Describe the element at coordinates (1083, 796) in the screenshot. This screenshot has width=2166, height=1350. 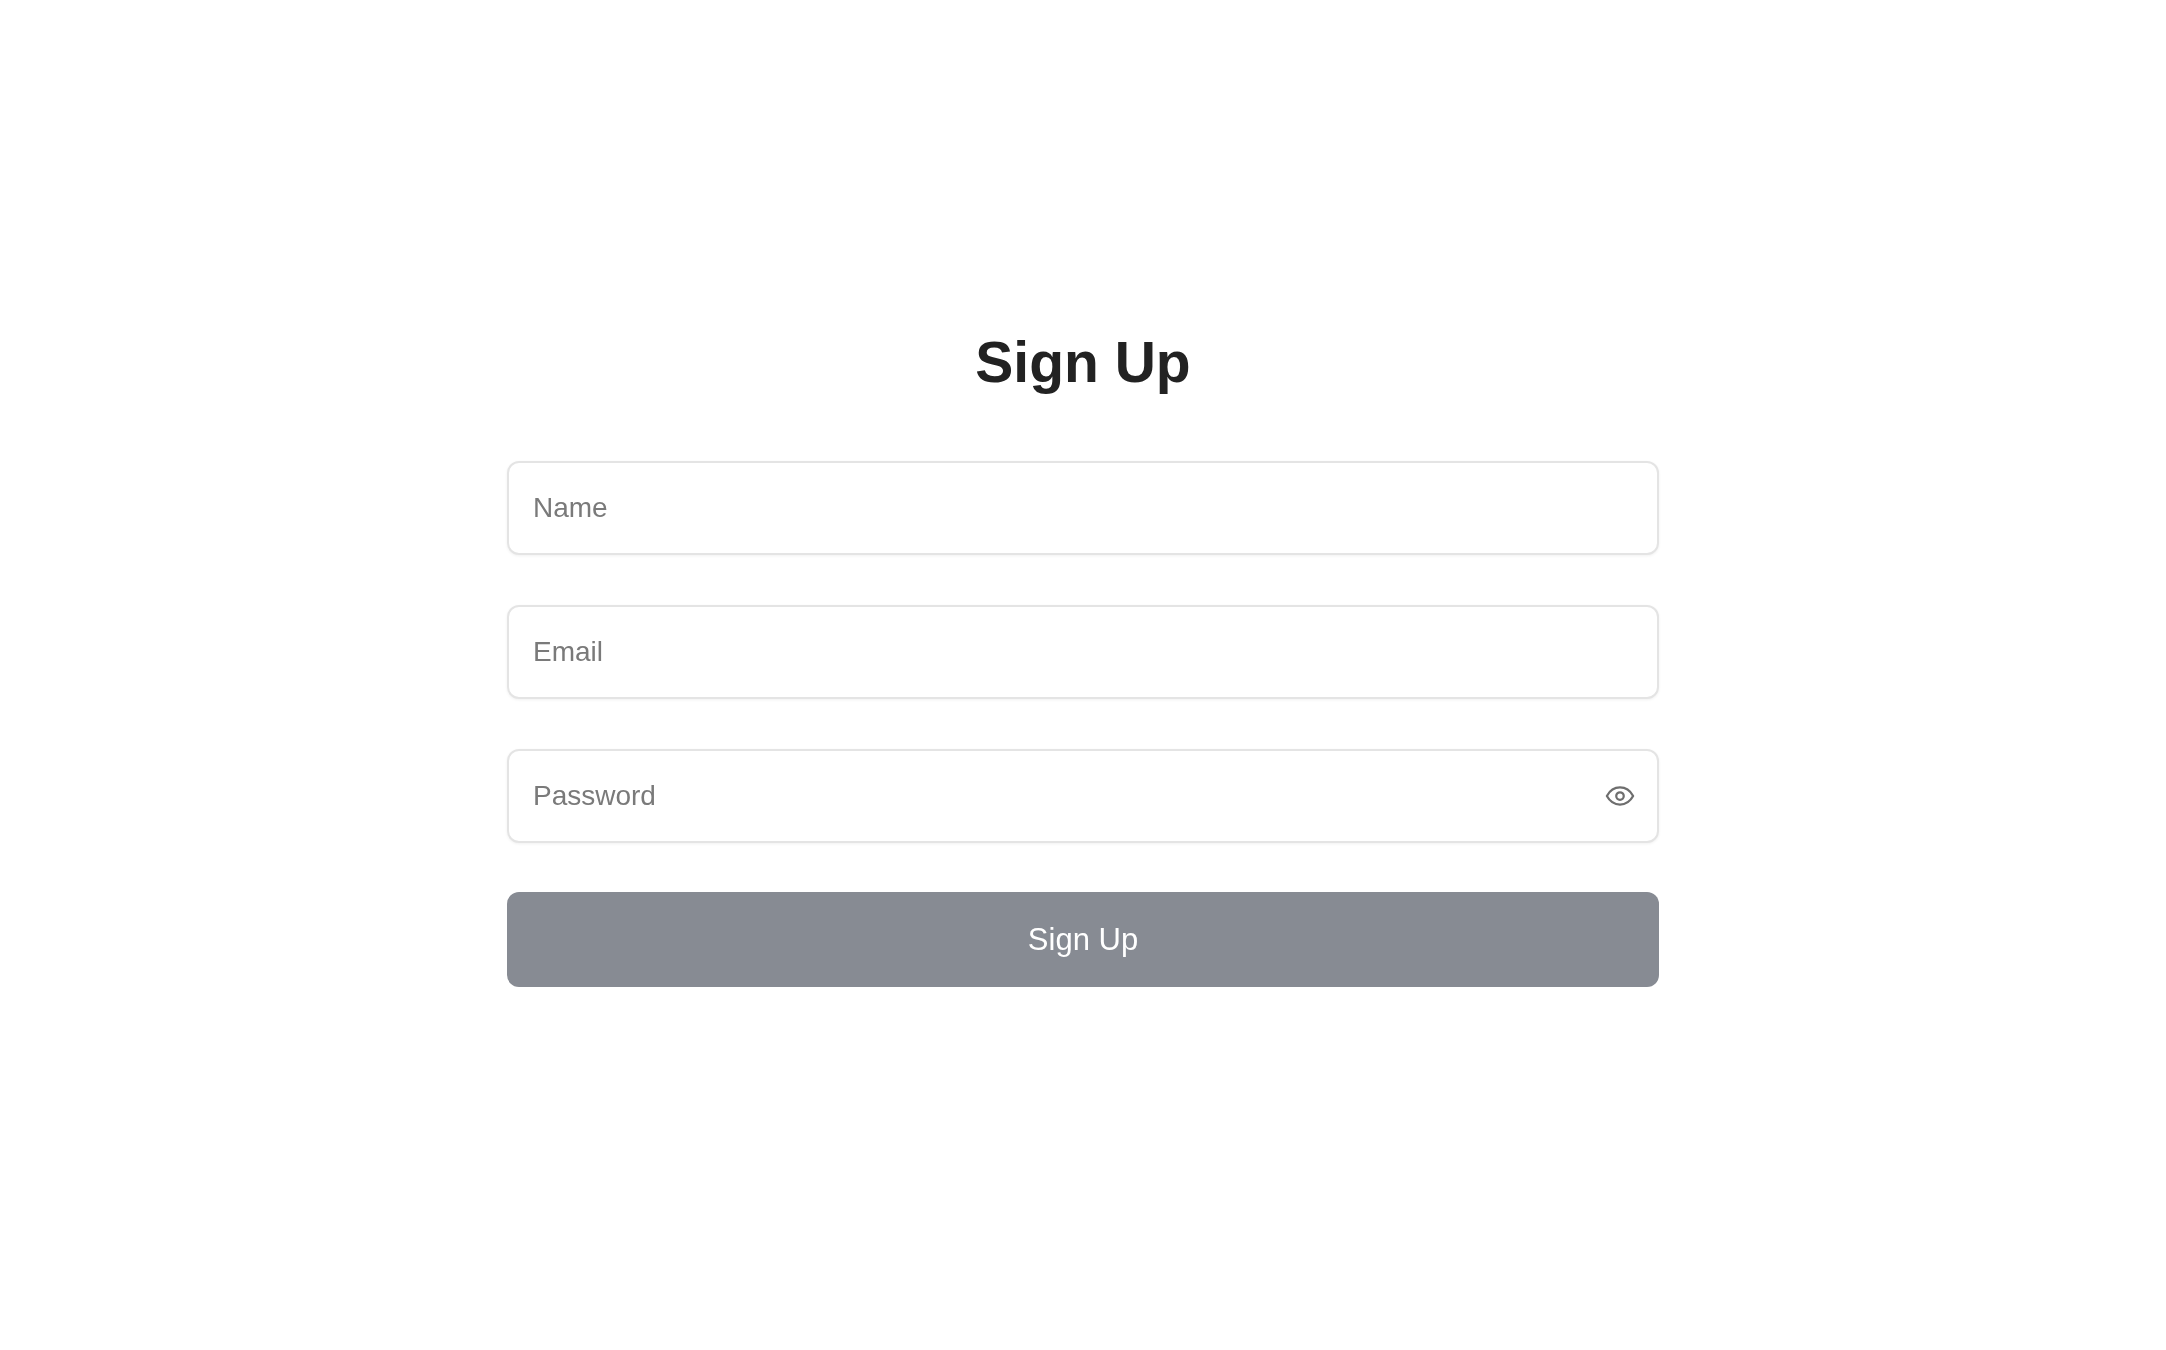
I see `password-field: Password` at that location.